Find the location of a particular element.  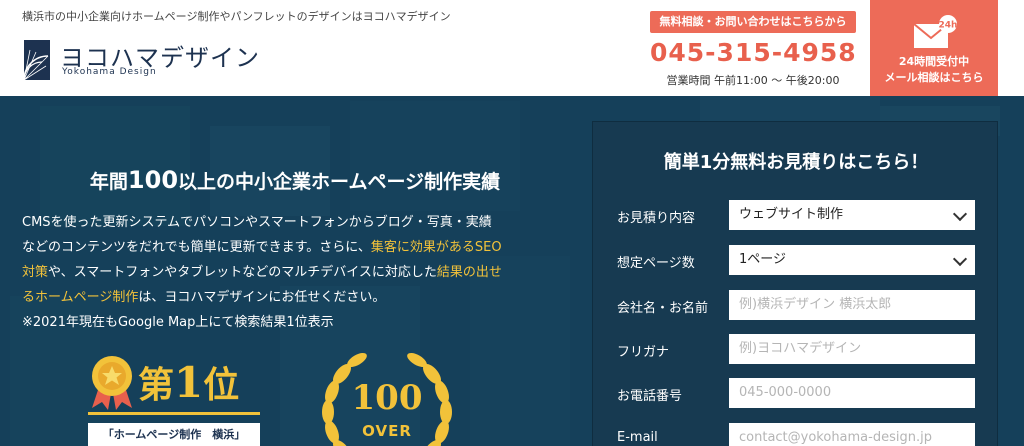

site-logo: ヨコハマデザイン Yokohama Design is located at coordinates (140, 59).